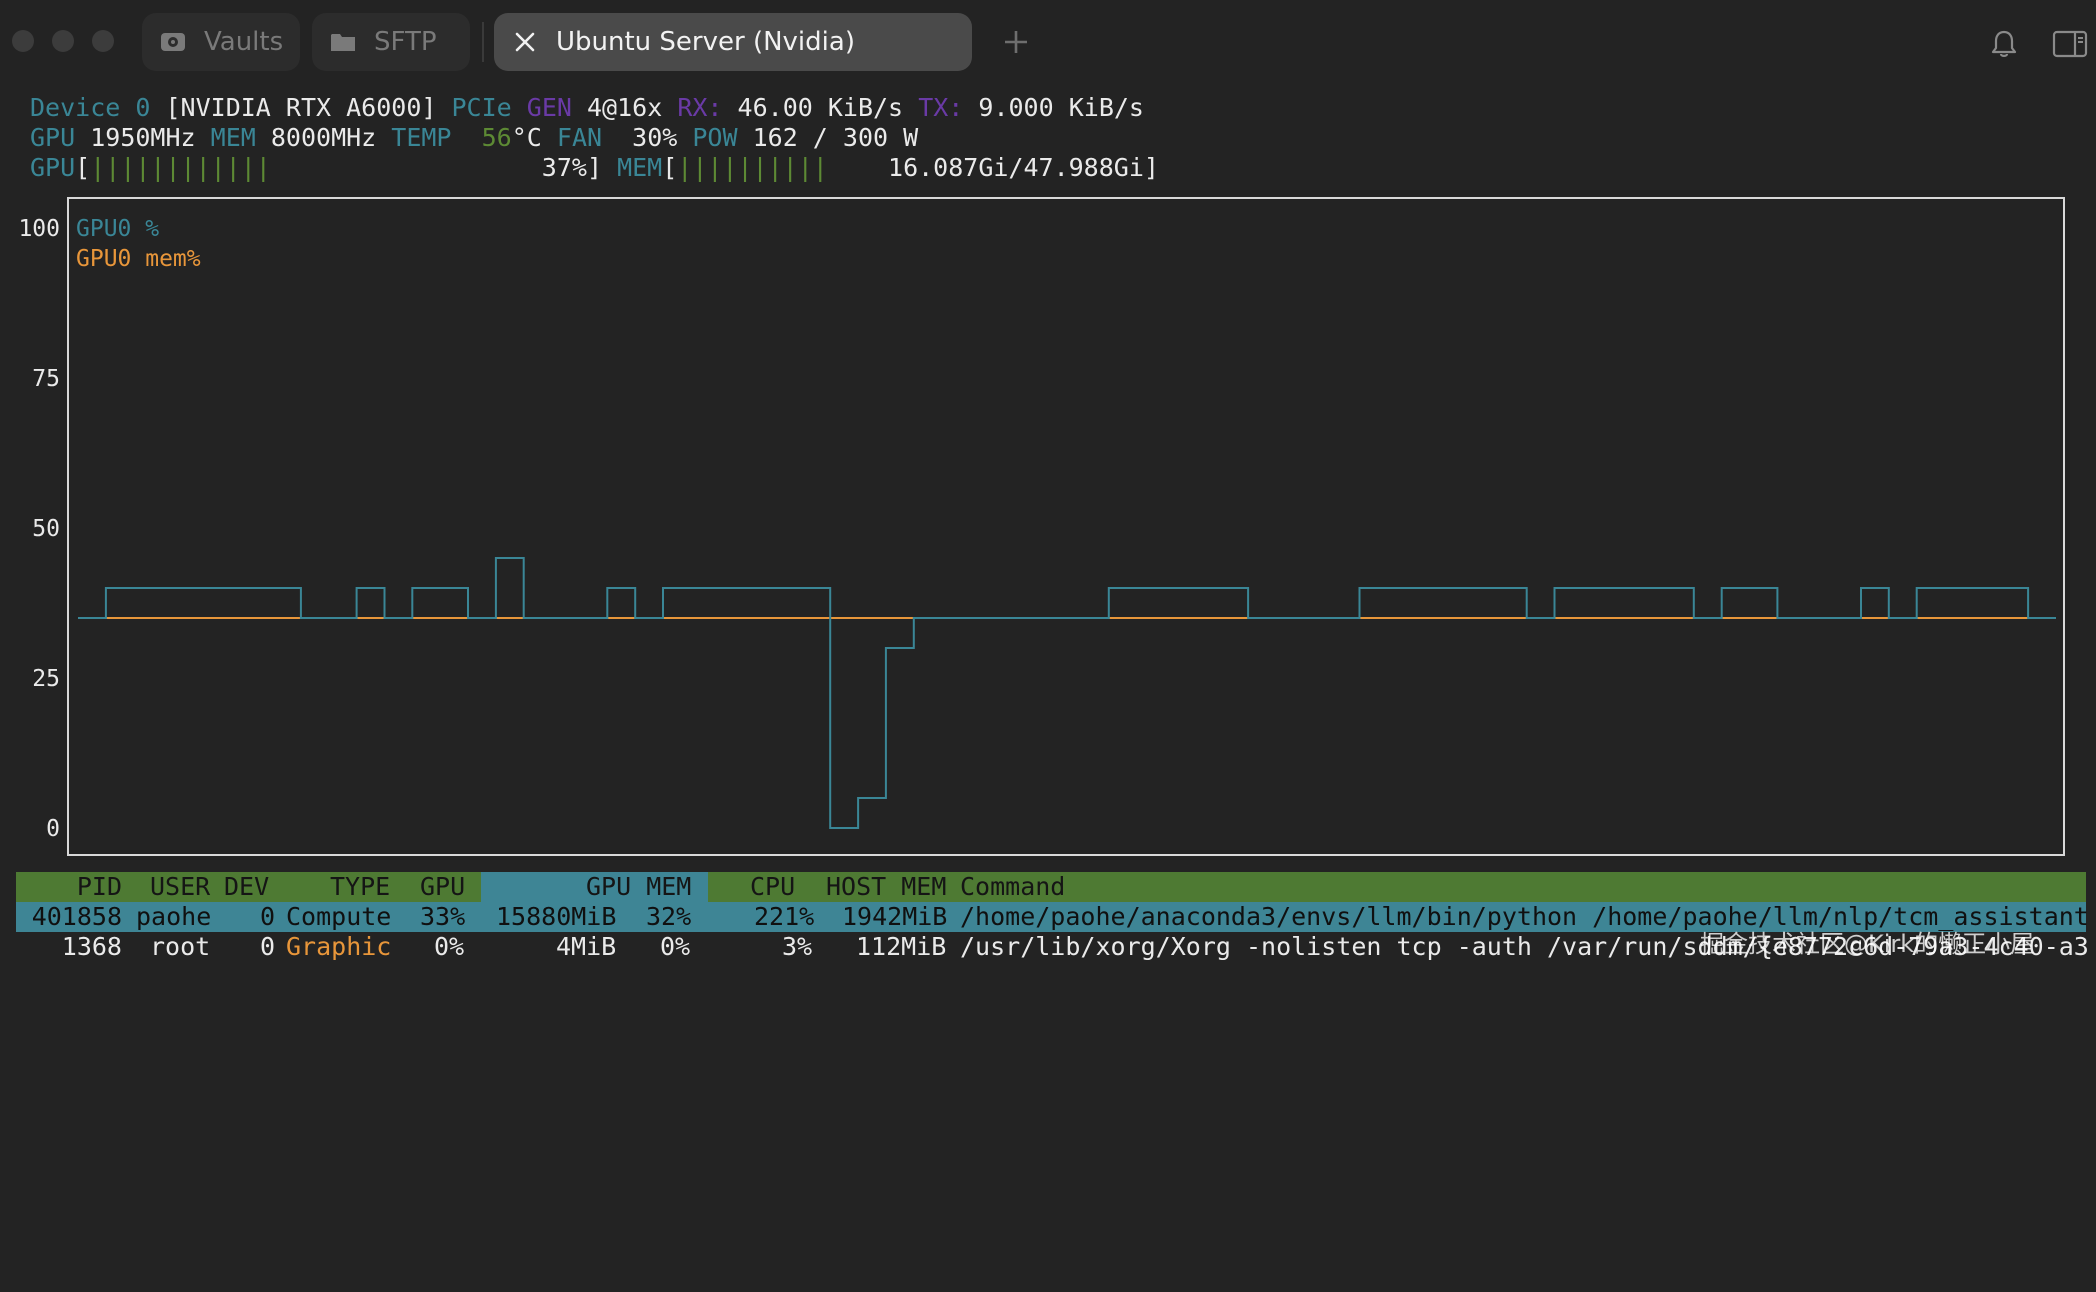 The image size is (2096, 1292). I want to click on sidebar-toggle-button, so click(2070, 44).